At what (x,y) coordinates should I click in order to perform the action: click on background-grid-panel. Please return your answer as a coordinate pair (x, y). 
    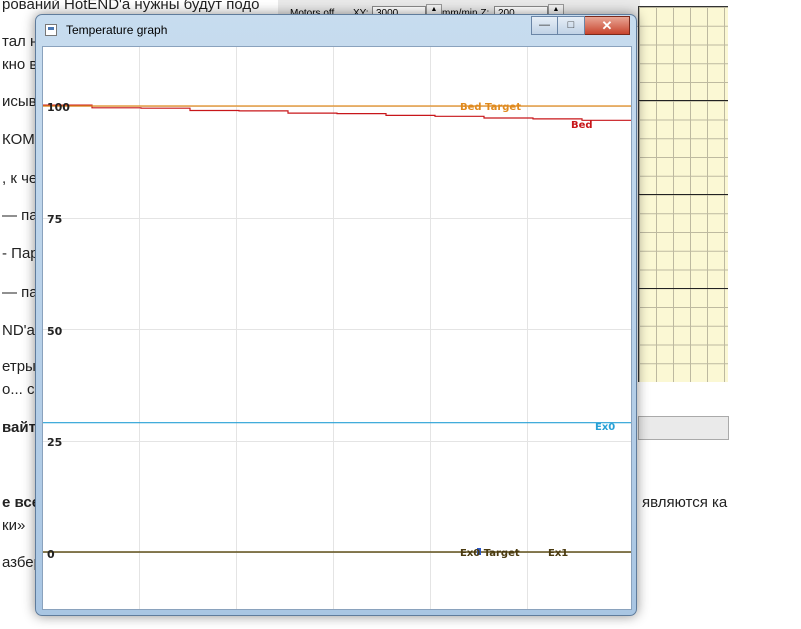
    Looking at the image, I should click on (683, 194).